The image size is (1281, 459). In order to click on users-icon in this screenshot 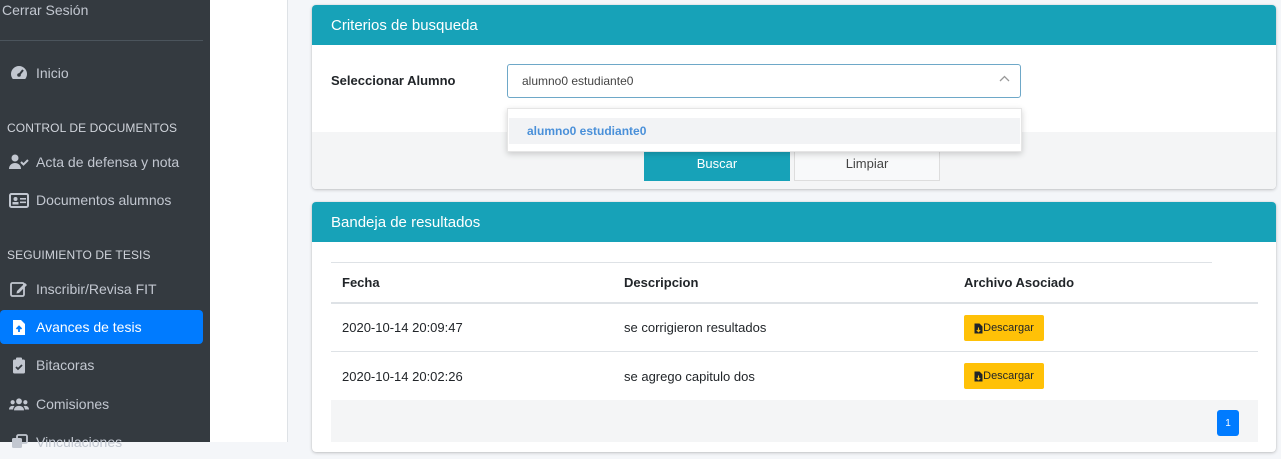, I will do `click(19, 404)`.